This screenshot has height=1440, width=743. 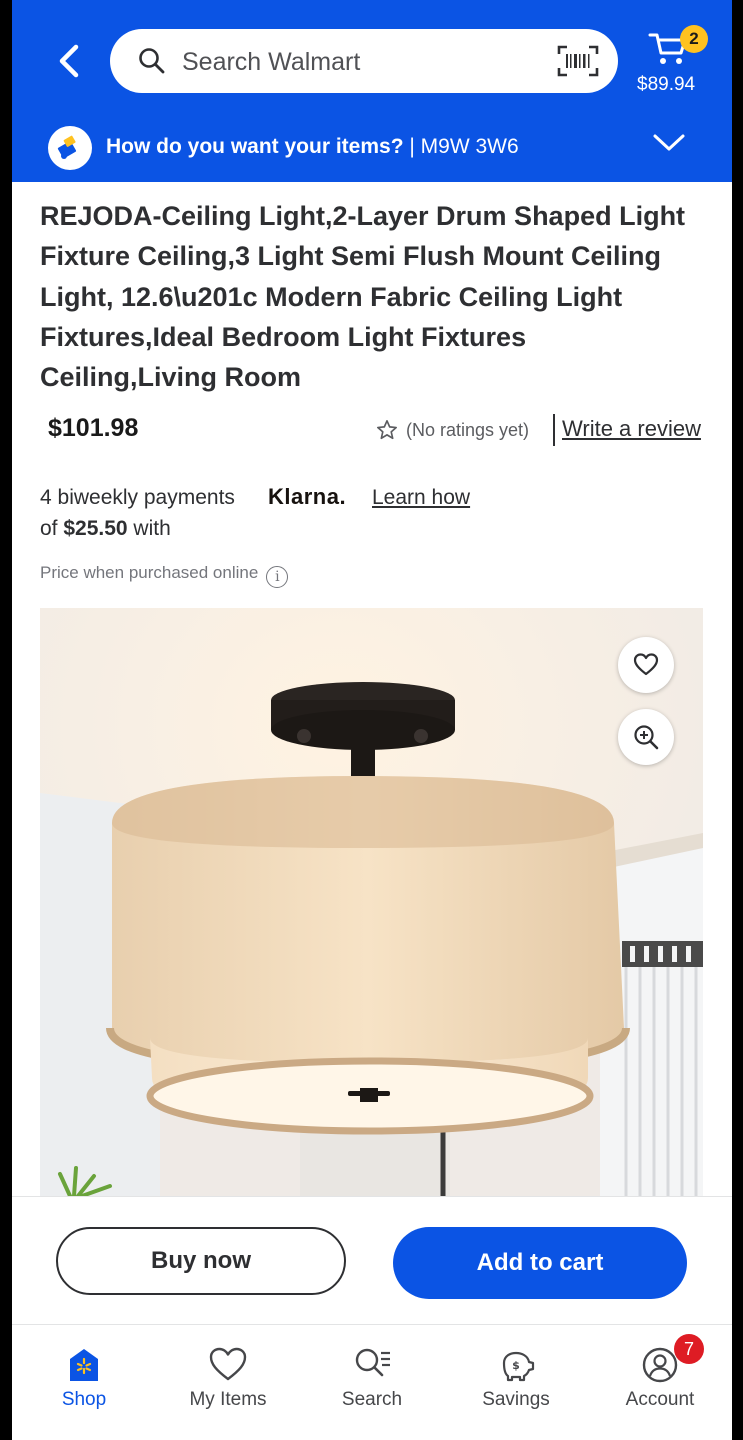 What do you see at coordinates (468, 430) in the screenshot?
I see `no-ratings-text: (No ratings yet)` at bounding box center [468, 430].